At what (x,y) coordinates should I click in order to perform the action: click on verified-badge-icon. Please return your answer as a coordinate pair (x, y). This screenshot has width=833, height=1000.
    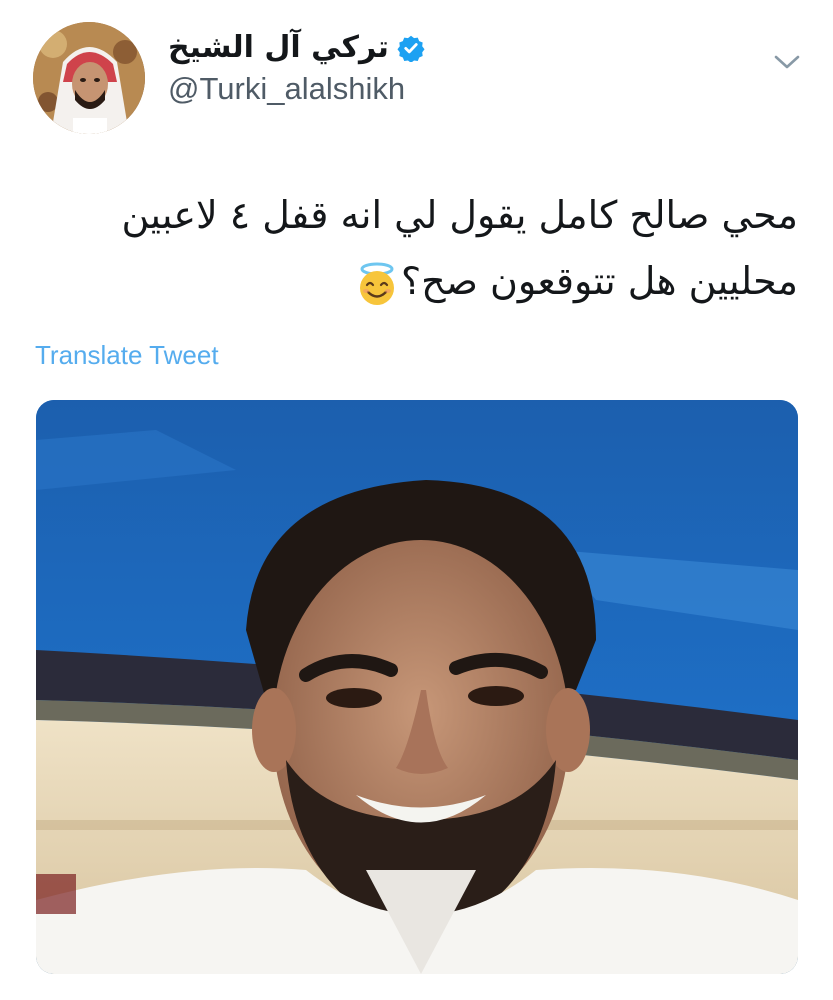
    Looking at the image, I should click on (411, 48).